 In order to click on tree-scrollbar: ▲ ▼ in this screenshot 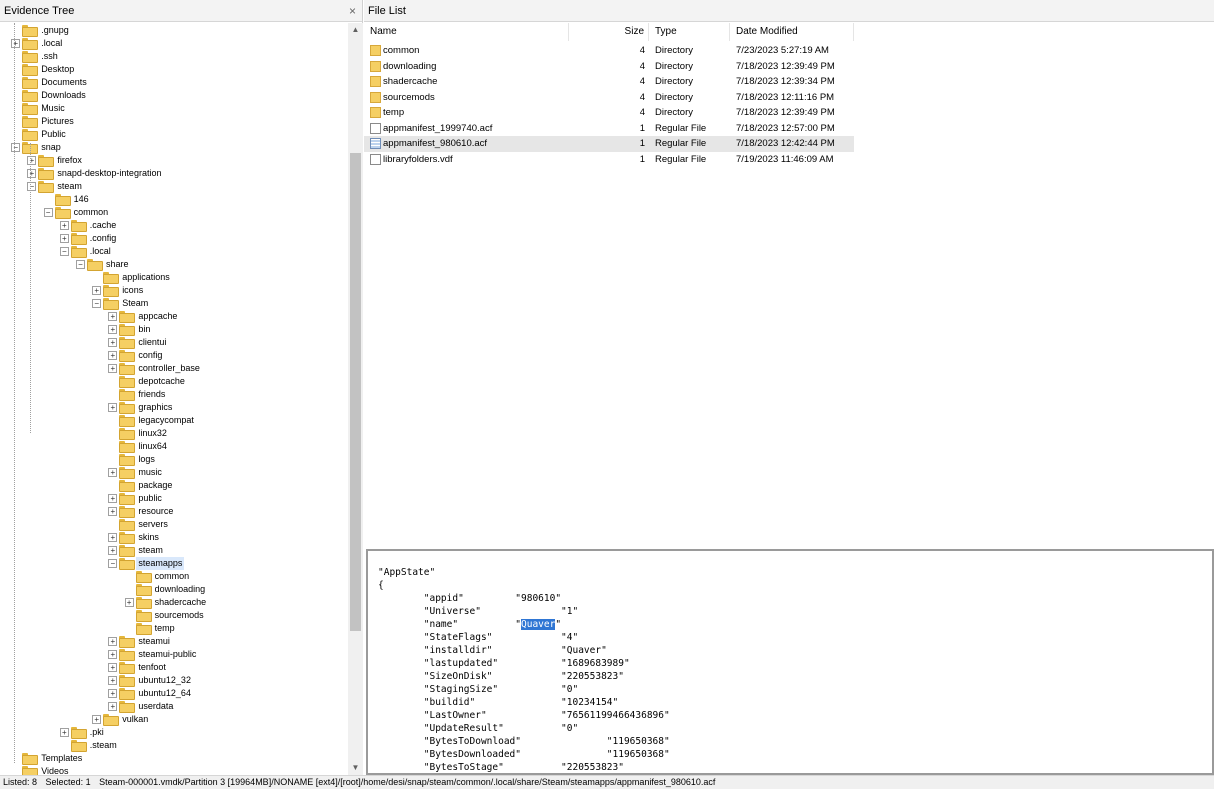, I will do `click(355, 399)`.